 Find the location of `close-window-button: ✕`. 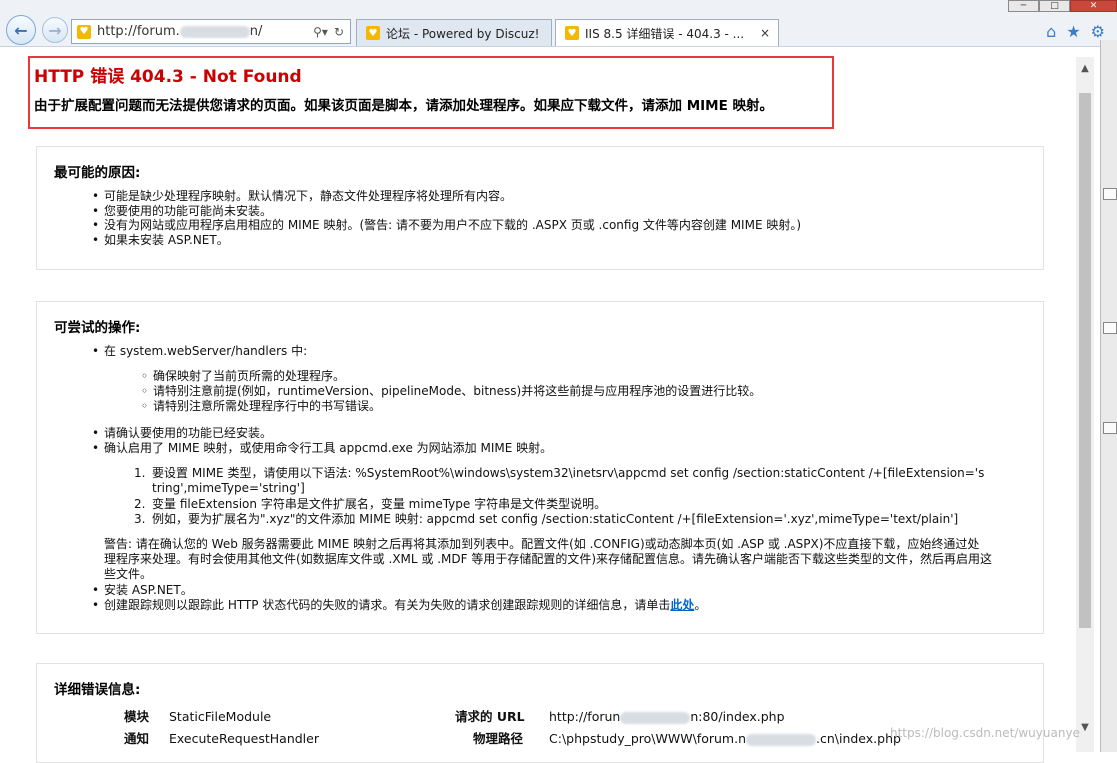

close-window-button: ✕ is located at coordinates (1093, 6).